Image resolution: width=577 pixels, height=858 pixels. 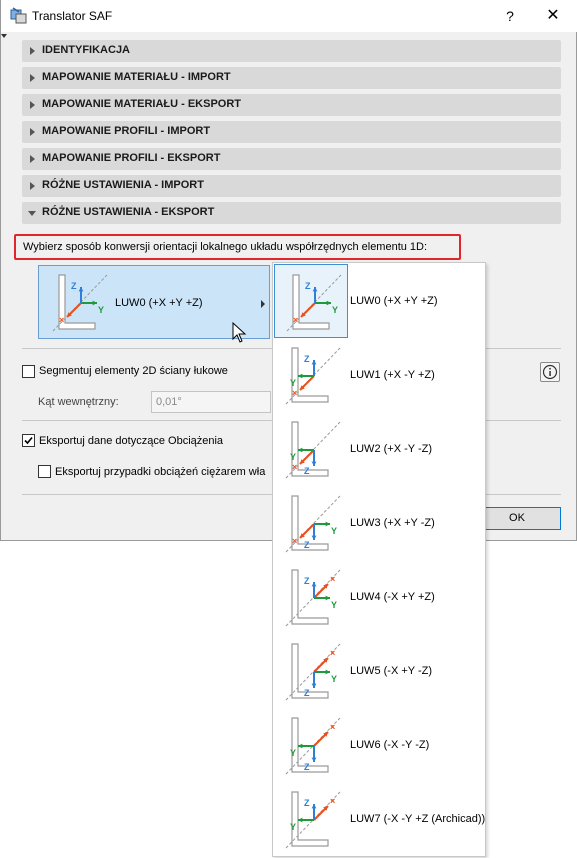 I want to click on luw5-axis-icon: × Y Z, so click(x=313, y=672).